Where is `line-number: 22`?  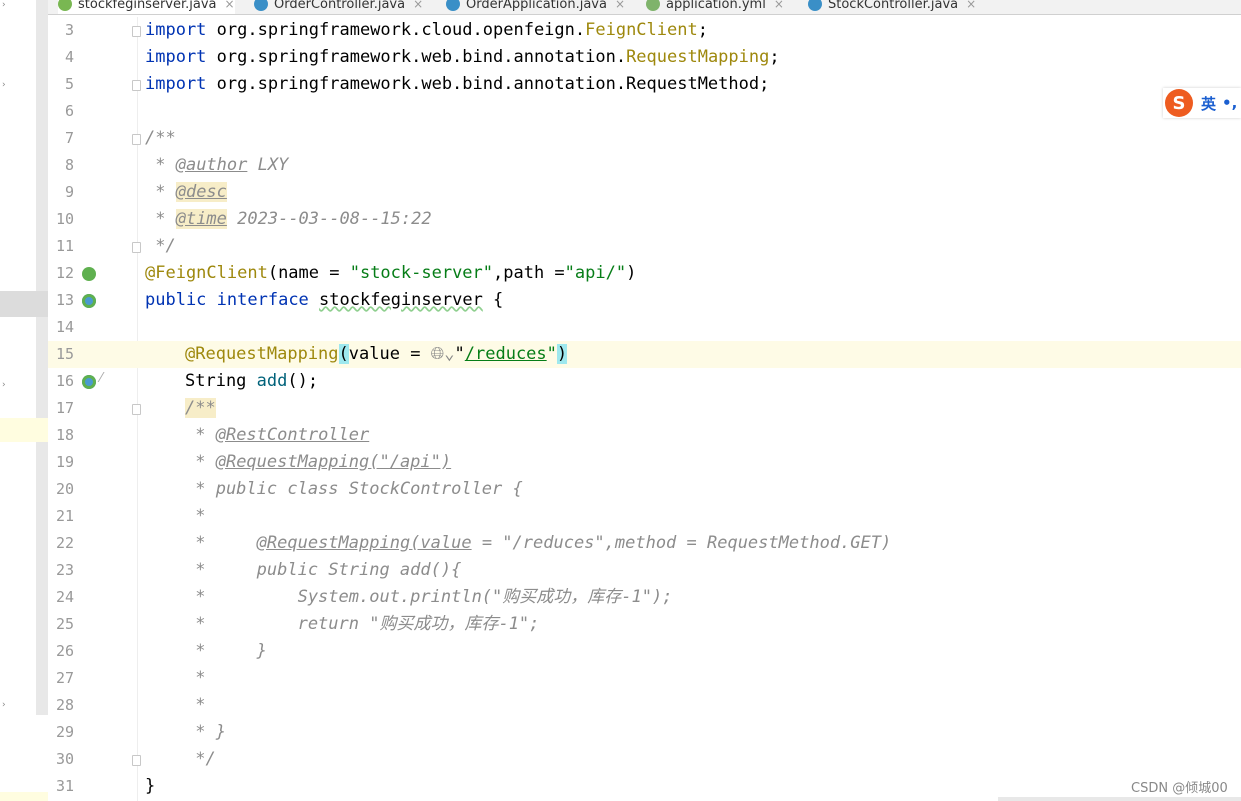 line-number: 22 is located at coordinates (64, 543).